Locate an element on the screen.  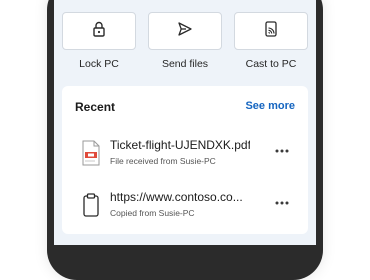
lock-icon is located at coordinates (99, 31).